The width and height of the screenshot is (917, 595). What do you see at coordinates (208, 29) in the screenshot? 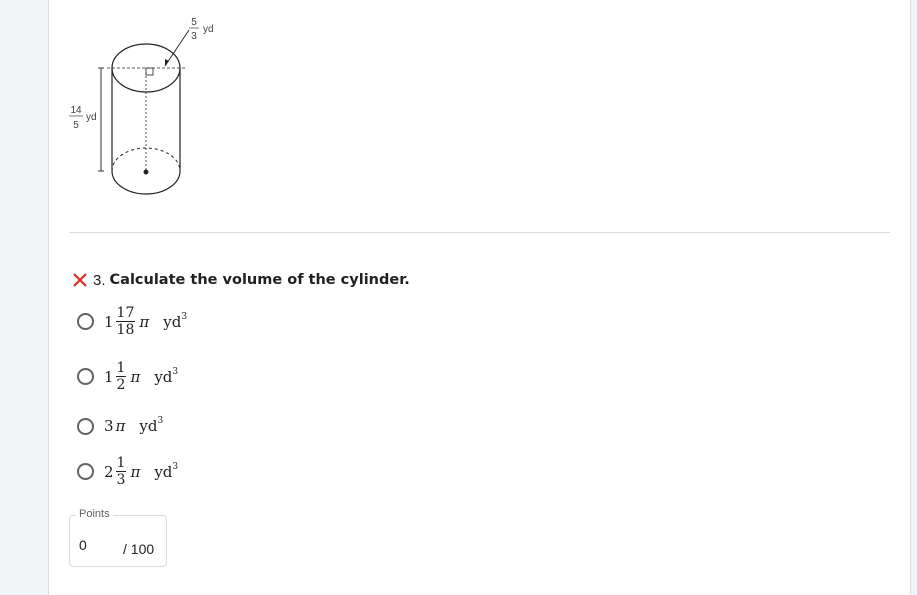
I see `radius-label-unit: yd` at bounding box center [208, 29].